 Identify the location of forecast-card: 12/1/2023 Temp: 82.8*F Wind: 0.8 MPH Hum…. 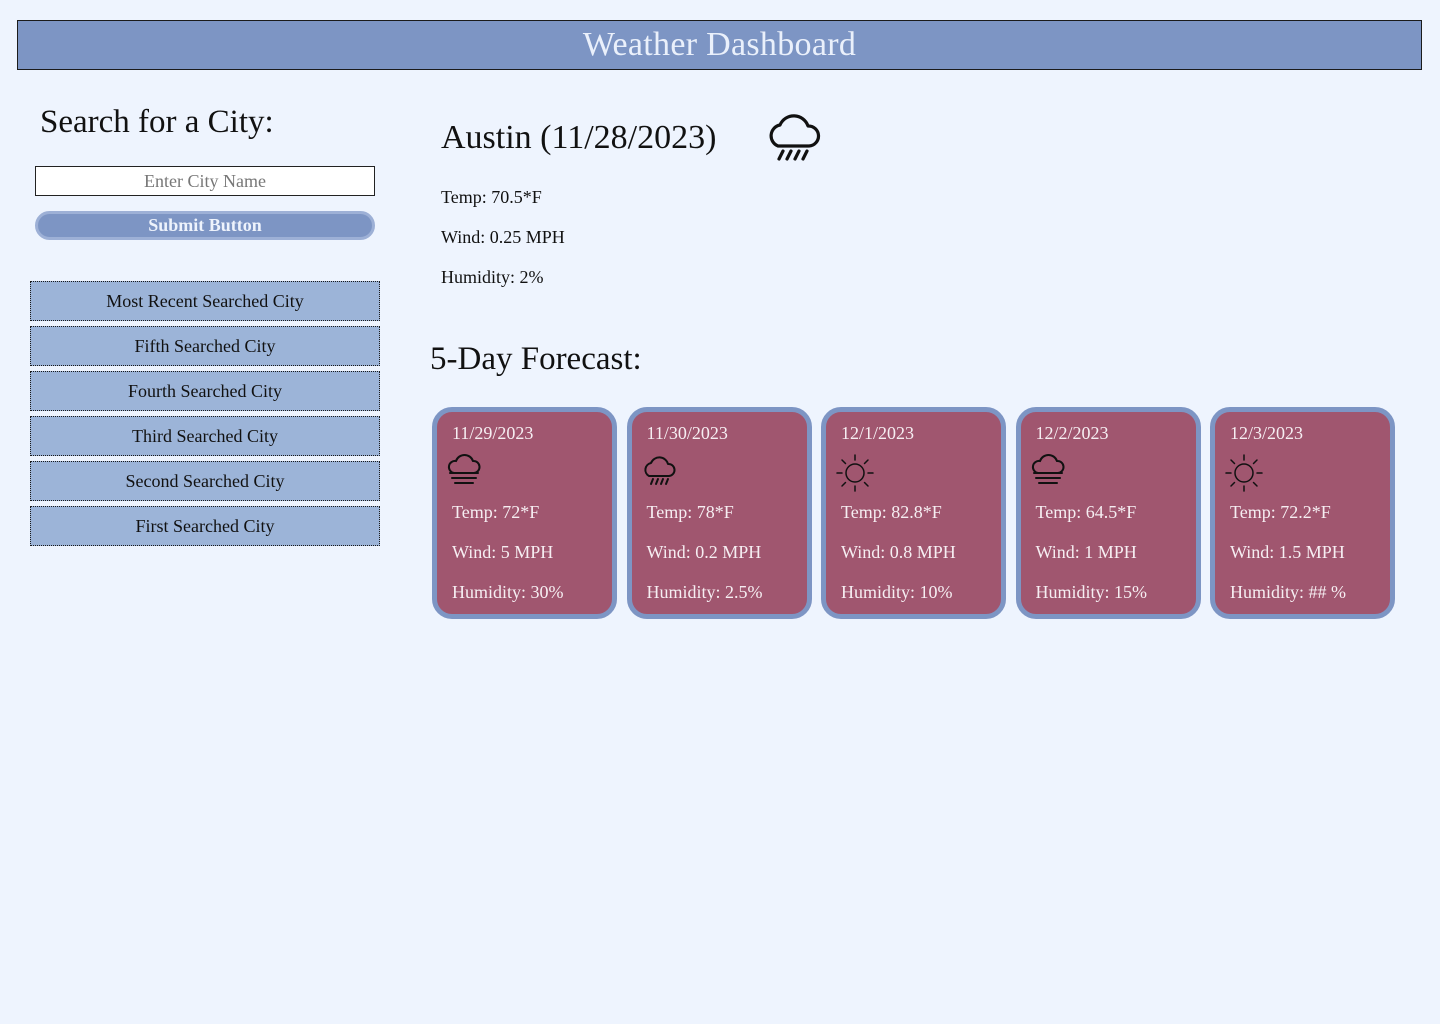
(913, 513).